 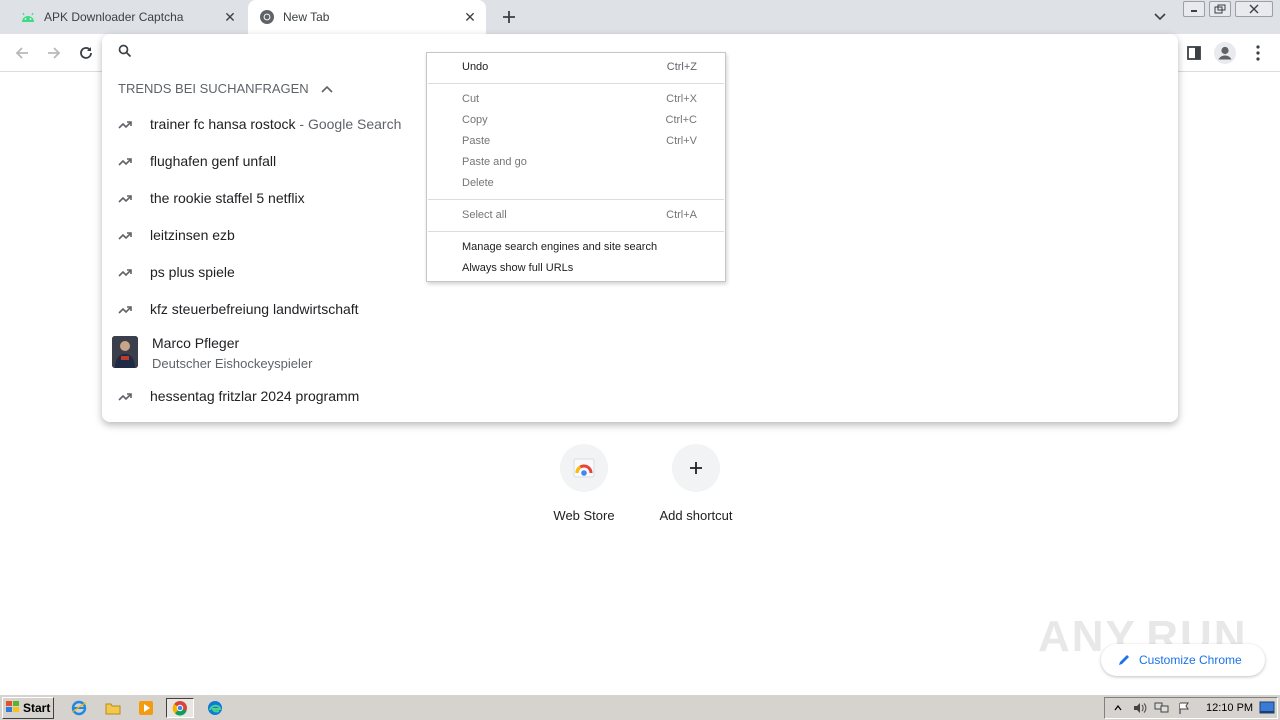 What do you see at coordinates (484, 215) in the screenshot?
I see `menu-item-label: Select all` at bounding box center [484, 215].